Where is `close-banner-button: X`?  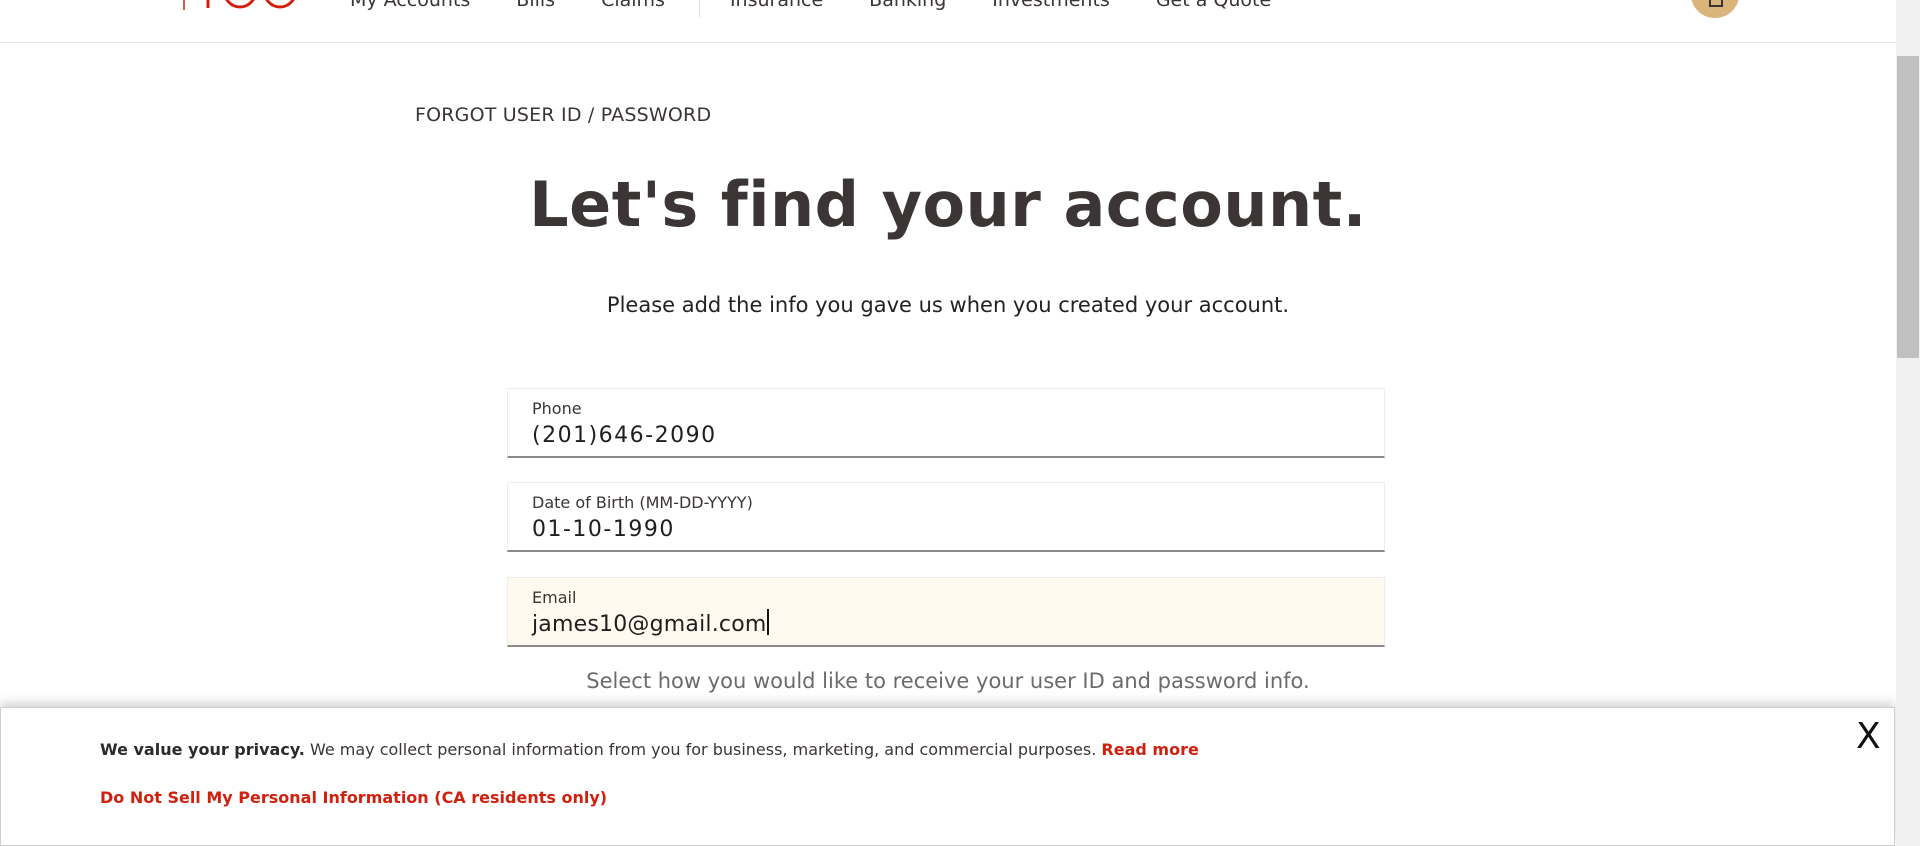 close-banner-button: X is located at coordinates (1868, 736).